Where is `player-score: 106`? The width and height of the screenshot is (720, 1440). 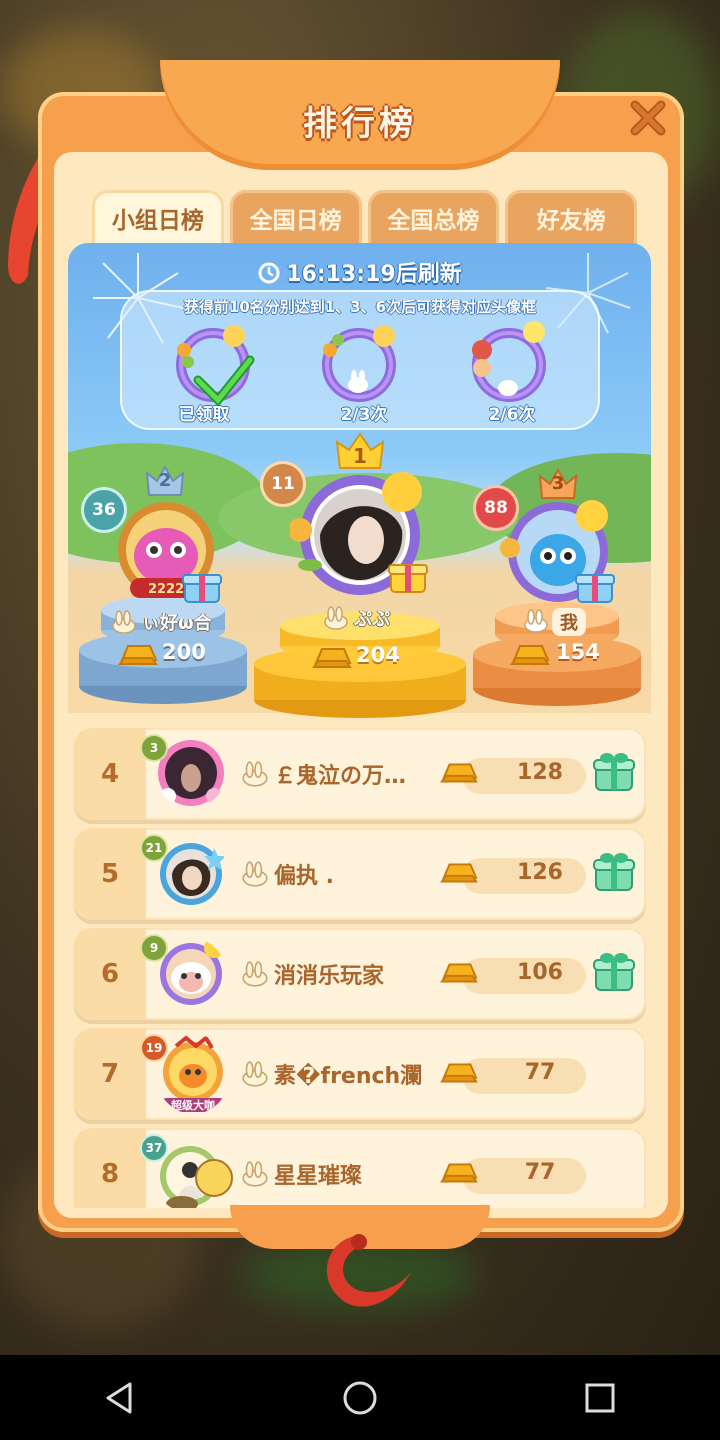
player-score: 106 is located at coordinates (540, 972).